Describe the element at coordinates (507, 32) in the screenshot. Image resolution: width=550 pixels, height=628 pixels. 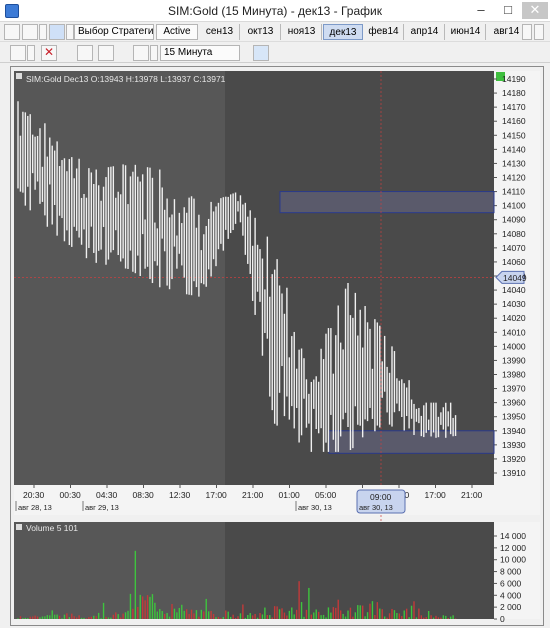
I see `tab-авг14: авг14` at that location.